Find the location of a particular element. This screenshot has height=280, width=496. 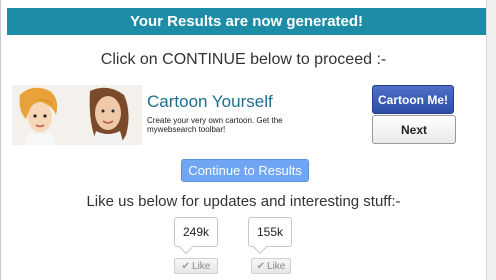

next-button: Next is located at coordinates (414, 129).